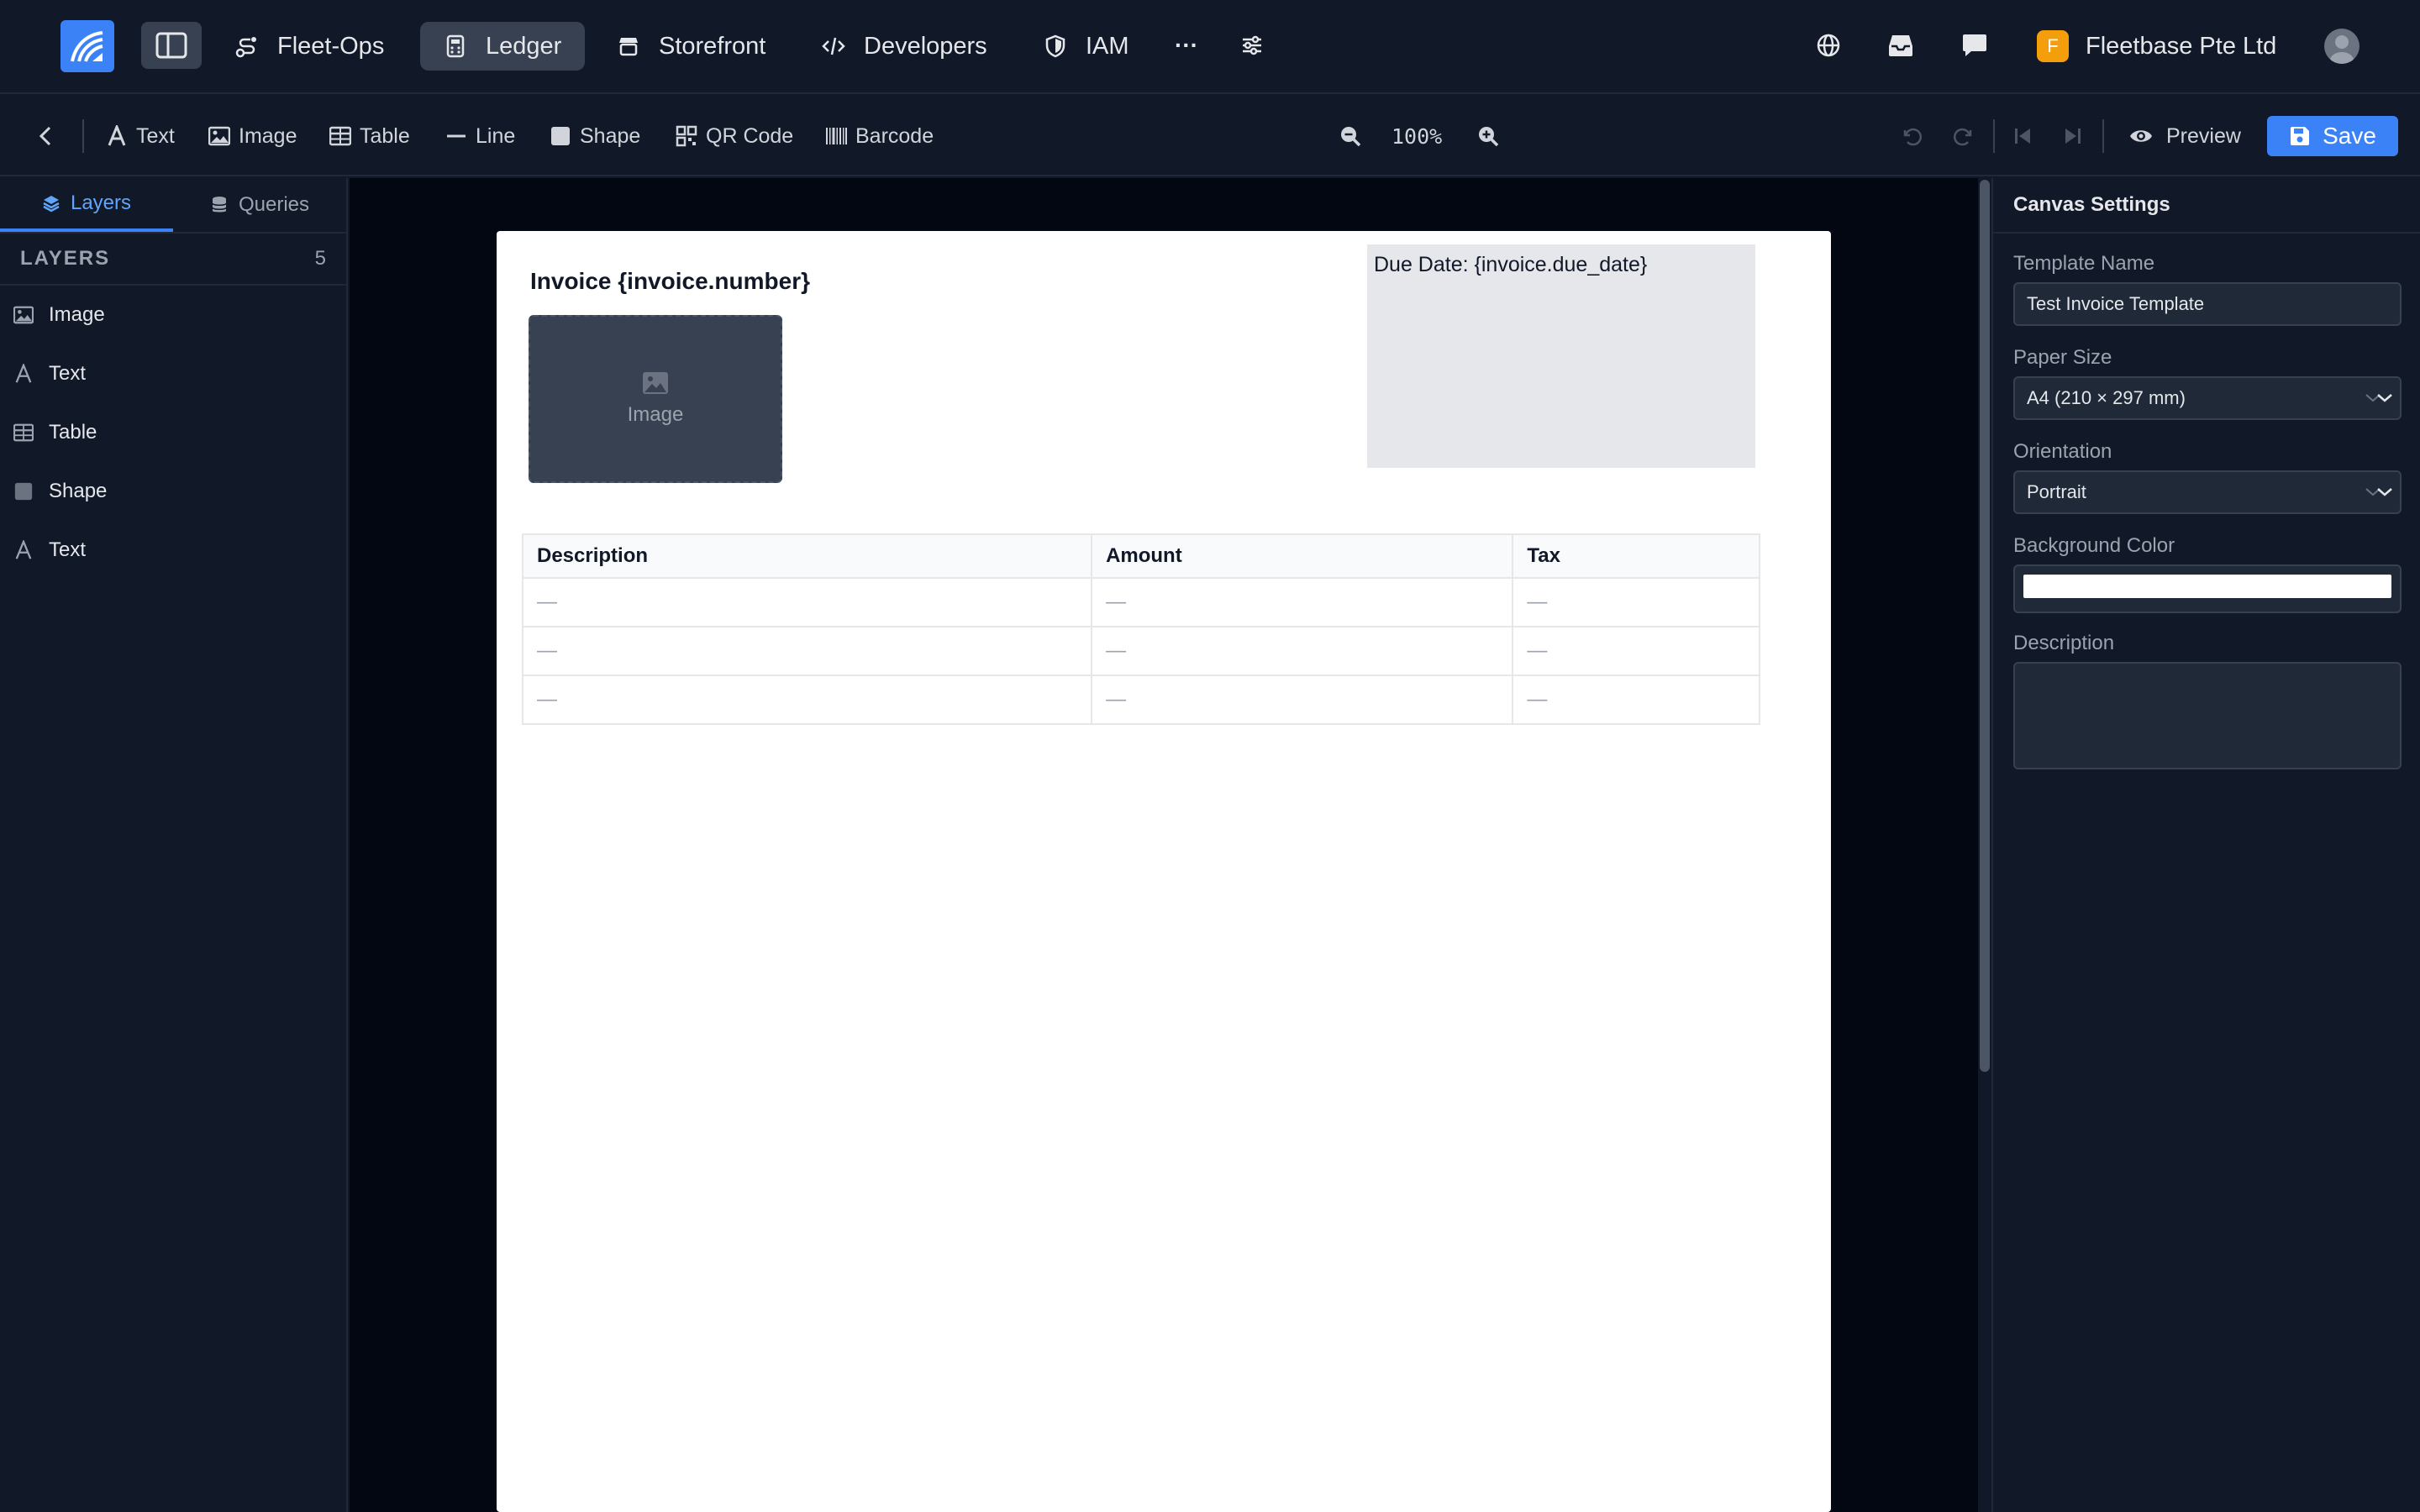 This screenshot has height=1512, width=2420. I want to click on image-placeholder-element: Image, so click(656, 399).